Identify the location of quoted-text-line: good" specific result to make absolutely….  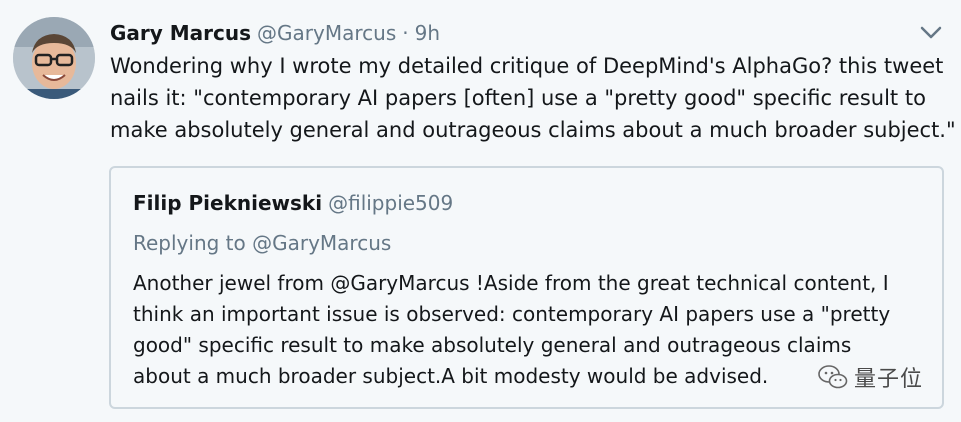
(492, 345).